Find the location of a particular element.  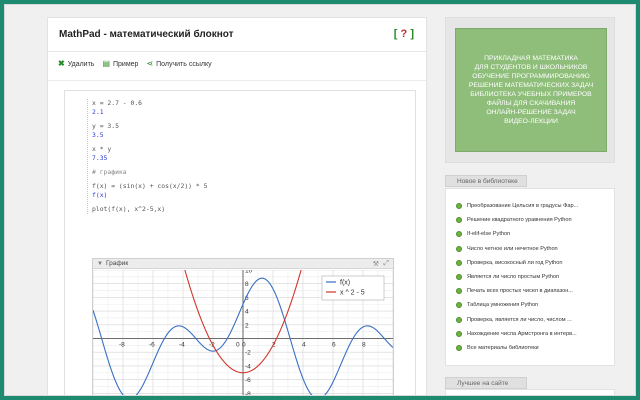

best-tab: Лучшее на сайте is located at coordinates (486, 383).